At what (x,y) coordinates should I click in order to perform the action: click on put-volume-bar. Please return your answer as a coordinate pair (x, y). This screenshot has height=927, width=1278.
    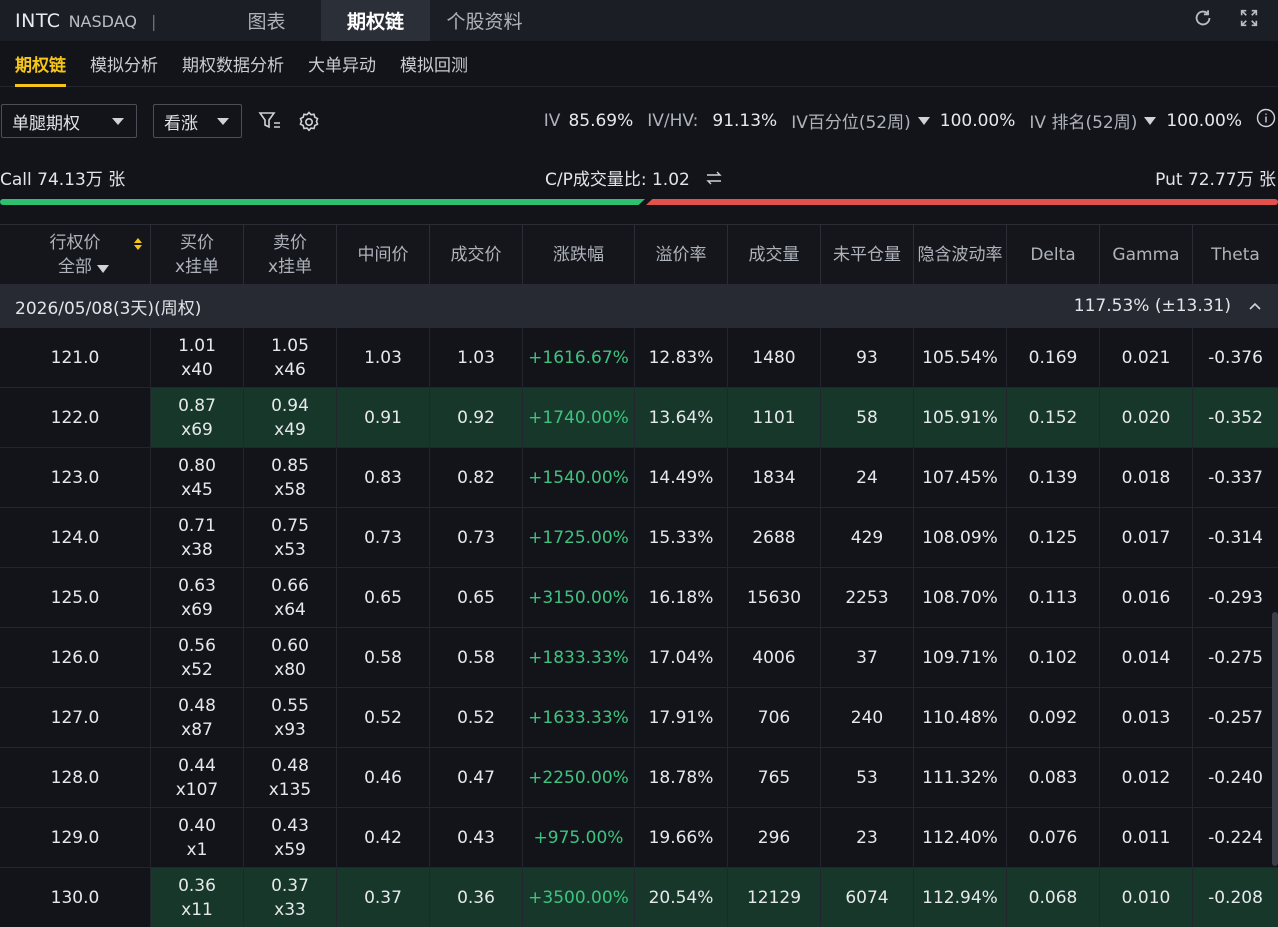
    Looking at the image, I should click on (962, 202).